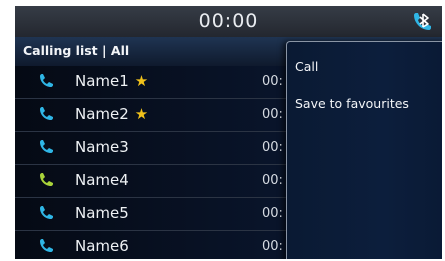 The image size is (445, 261). What do you see at coordinates (102, 180) in the screenshot?
I see `contact-name: Name4` at bounding box center [102, 180].